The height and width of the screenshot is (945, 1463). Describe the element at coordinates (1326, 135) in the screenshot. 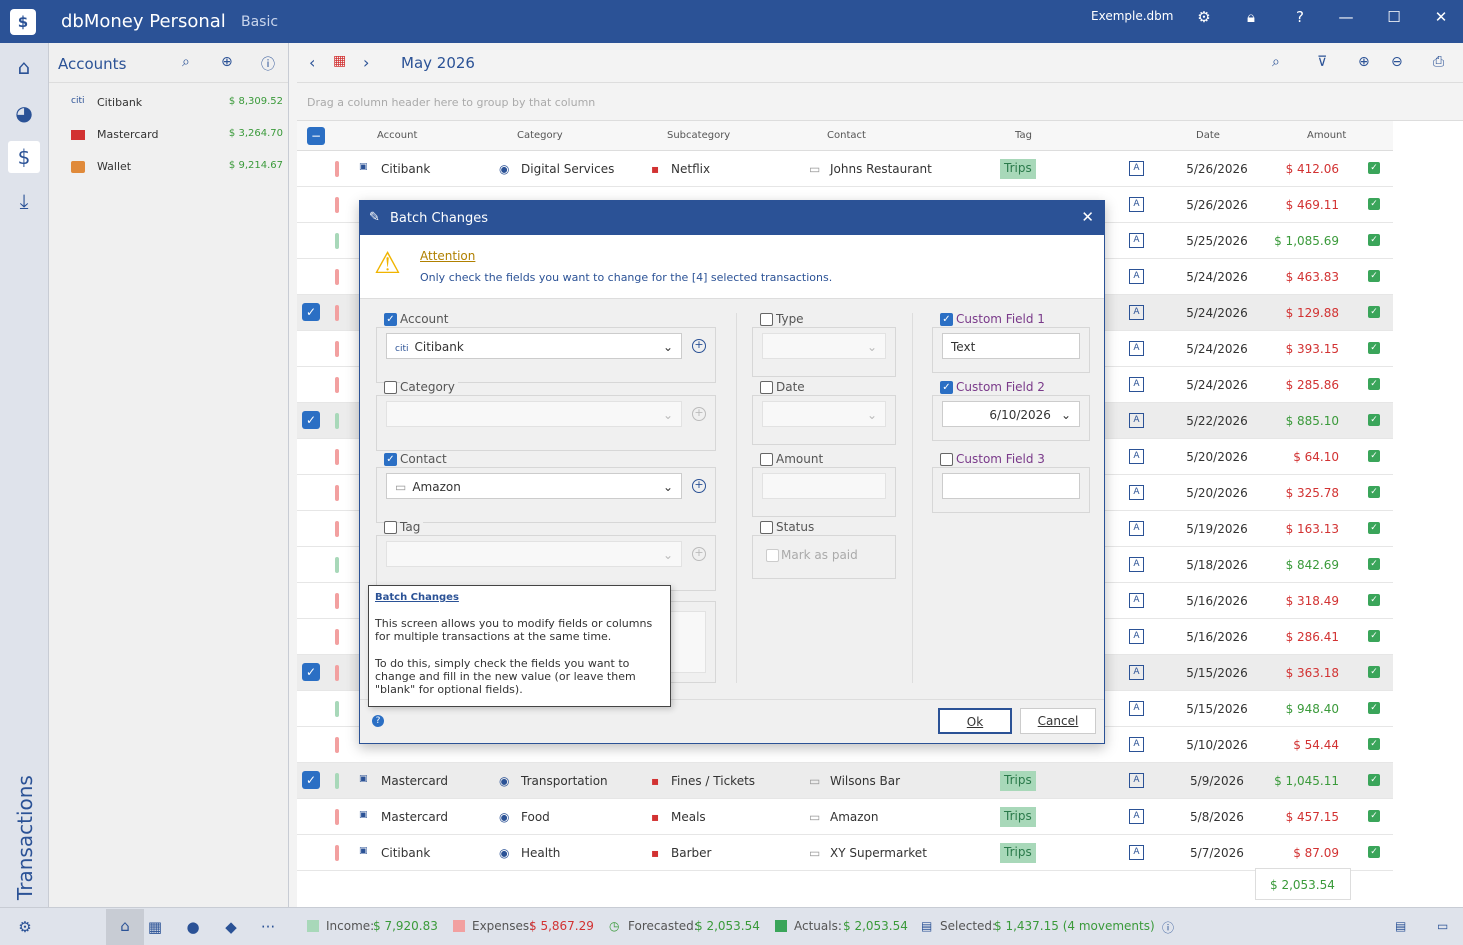

I see `column-amount: Amount` at that location.